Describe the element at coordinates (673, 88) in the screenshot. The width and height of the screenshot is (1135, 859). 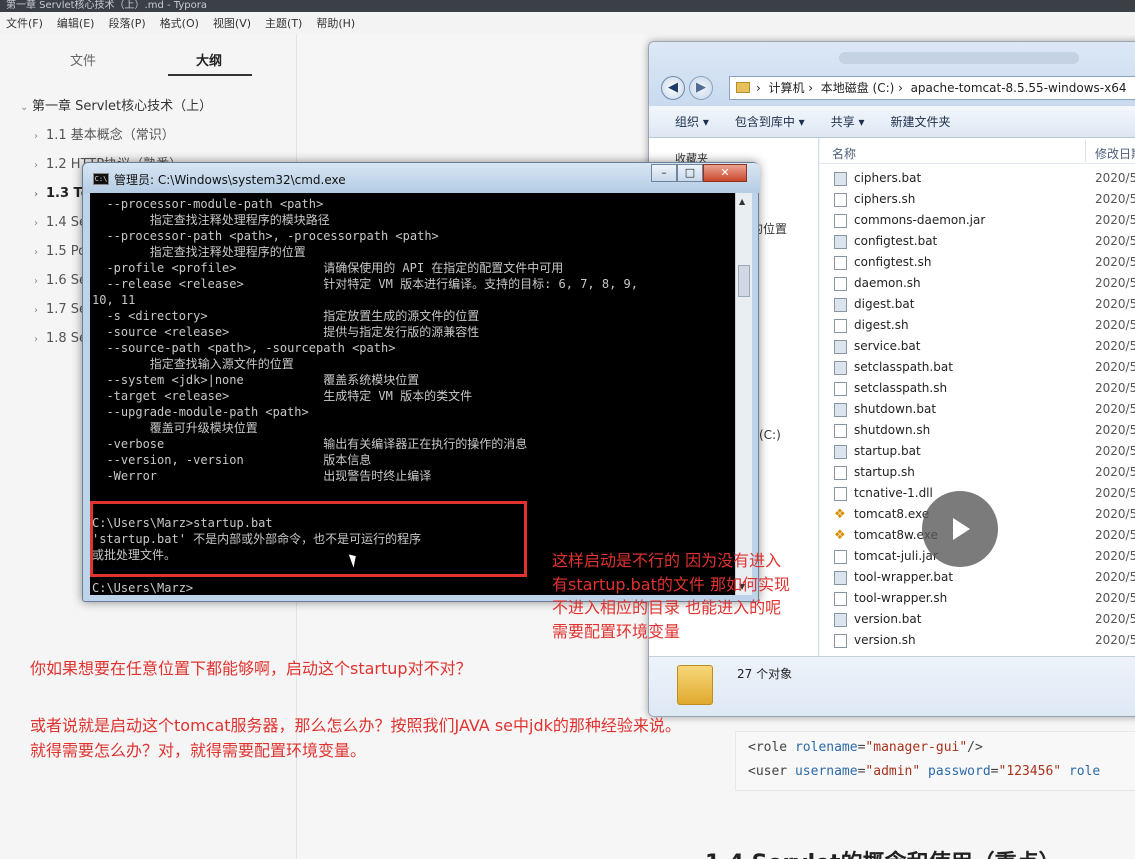
I see `back-arrow-icon: ◀` at that location.